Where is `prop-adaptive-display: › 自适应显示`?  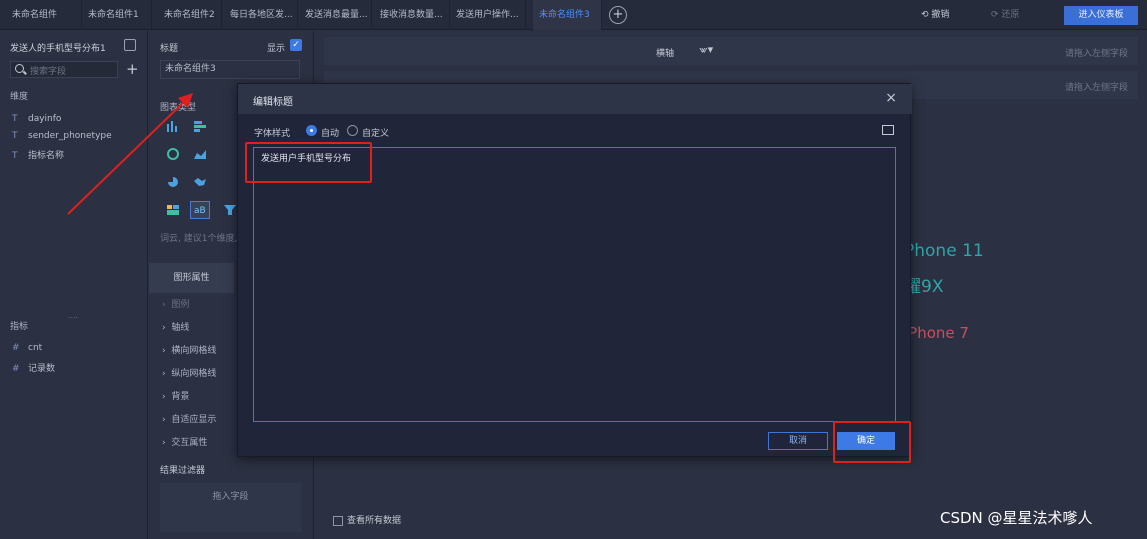 prop-adaptive-display: › 自适应显示 is located at coordinates (189, 418).